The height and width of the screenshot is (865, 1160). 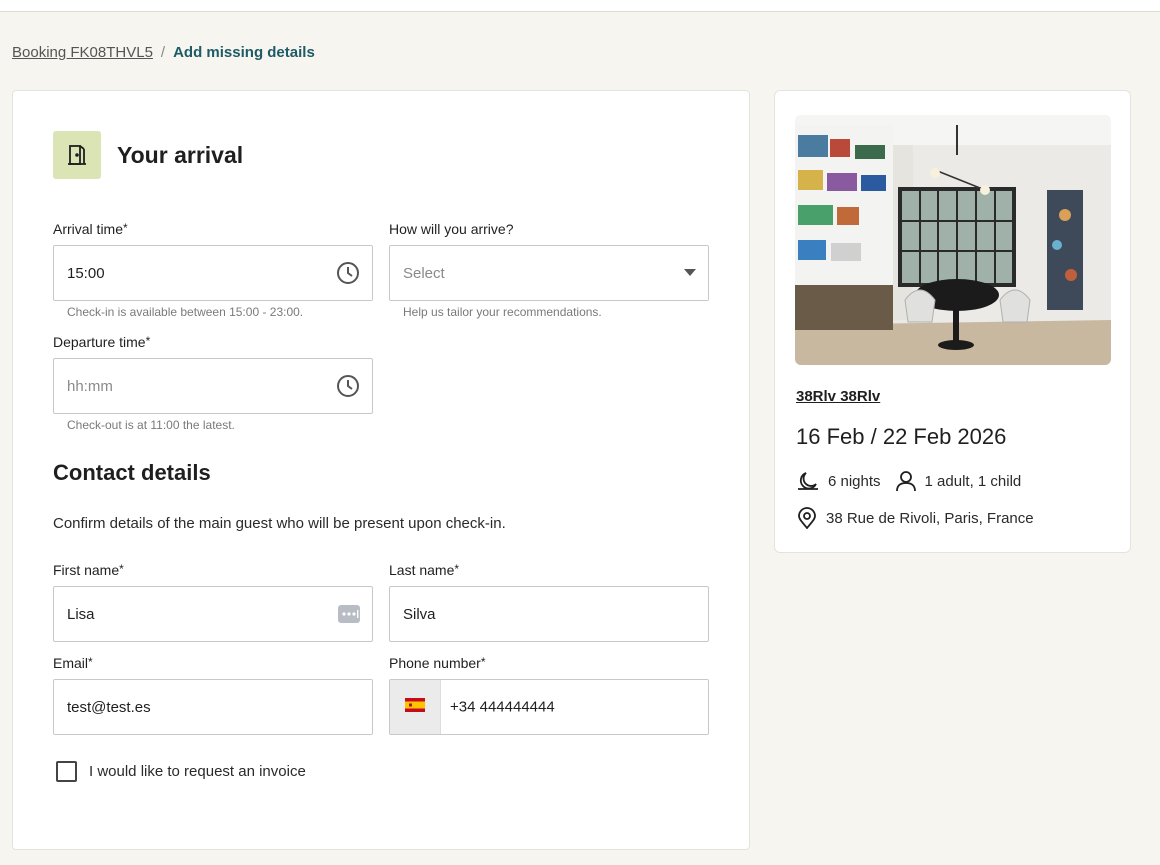 I want to click on property-photo, so click(x=953, y=240).